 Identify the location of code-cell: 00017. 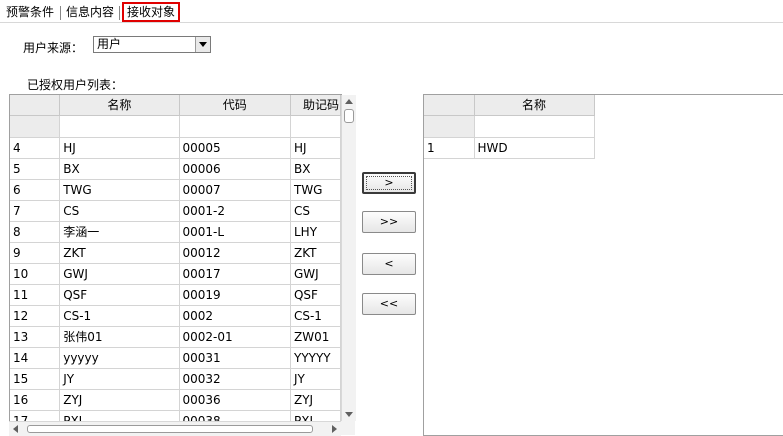
(235, 274).